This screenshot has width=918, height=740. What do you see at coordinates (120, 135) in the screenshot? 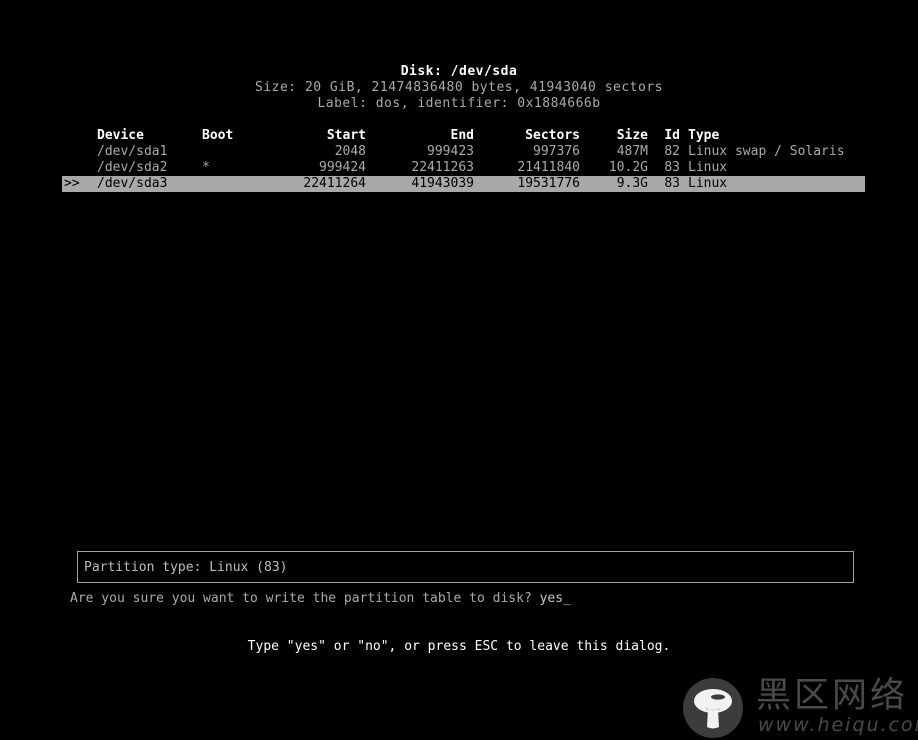
I see `column-header-device: Device` at bounding box center [120, 135].